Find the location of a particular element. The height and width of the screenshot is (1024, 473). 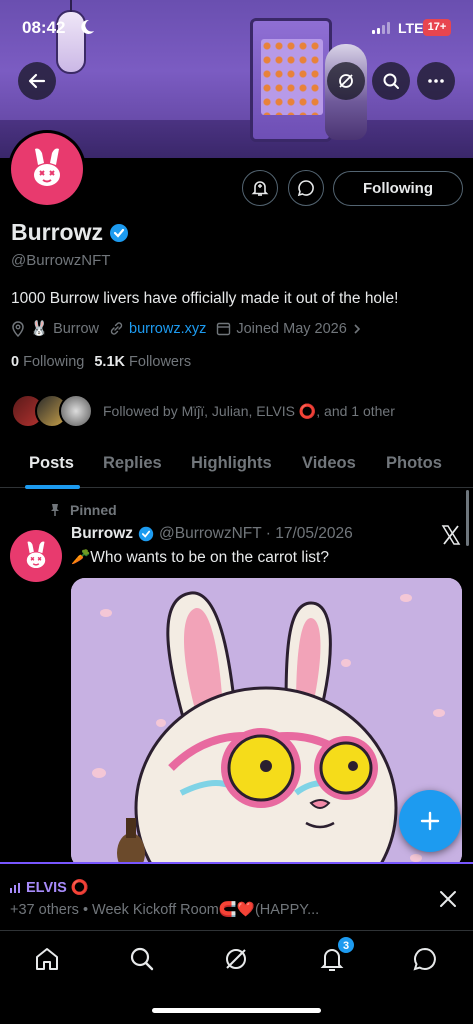

bell-plus-icon is located at coordinates (260, 188).